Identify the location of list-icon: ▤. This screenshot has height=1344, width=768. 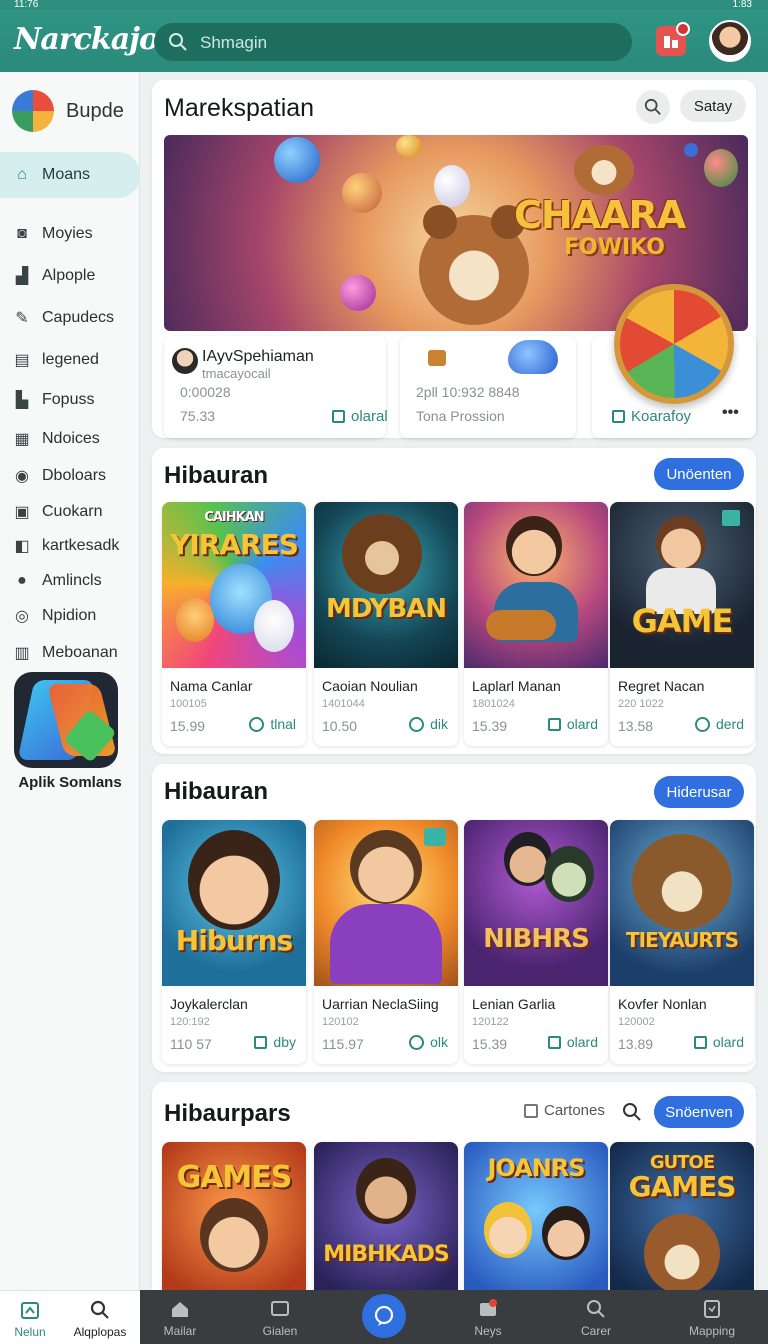
(22, 360).